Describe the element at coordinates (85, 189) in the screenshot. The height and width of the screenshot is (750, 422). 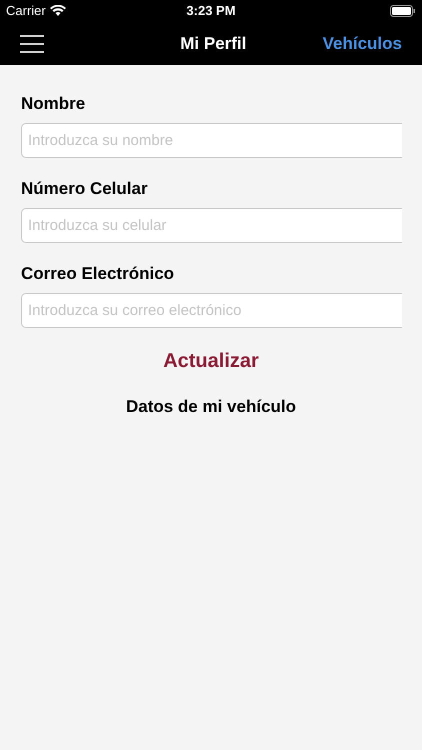
I see `field-label: Número Celular` at that location.